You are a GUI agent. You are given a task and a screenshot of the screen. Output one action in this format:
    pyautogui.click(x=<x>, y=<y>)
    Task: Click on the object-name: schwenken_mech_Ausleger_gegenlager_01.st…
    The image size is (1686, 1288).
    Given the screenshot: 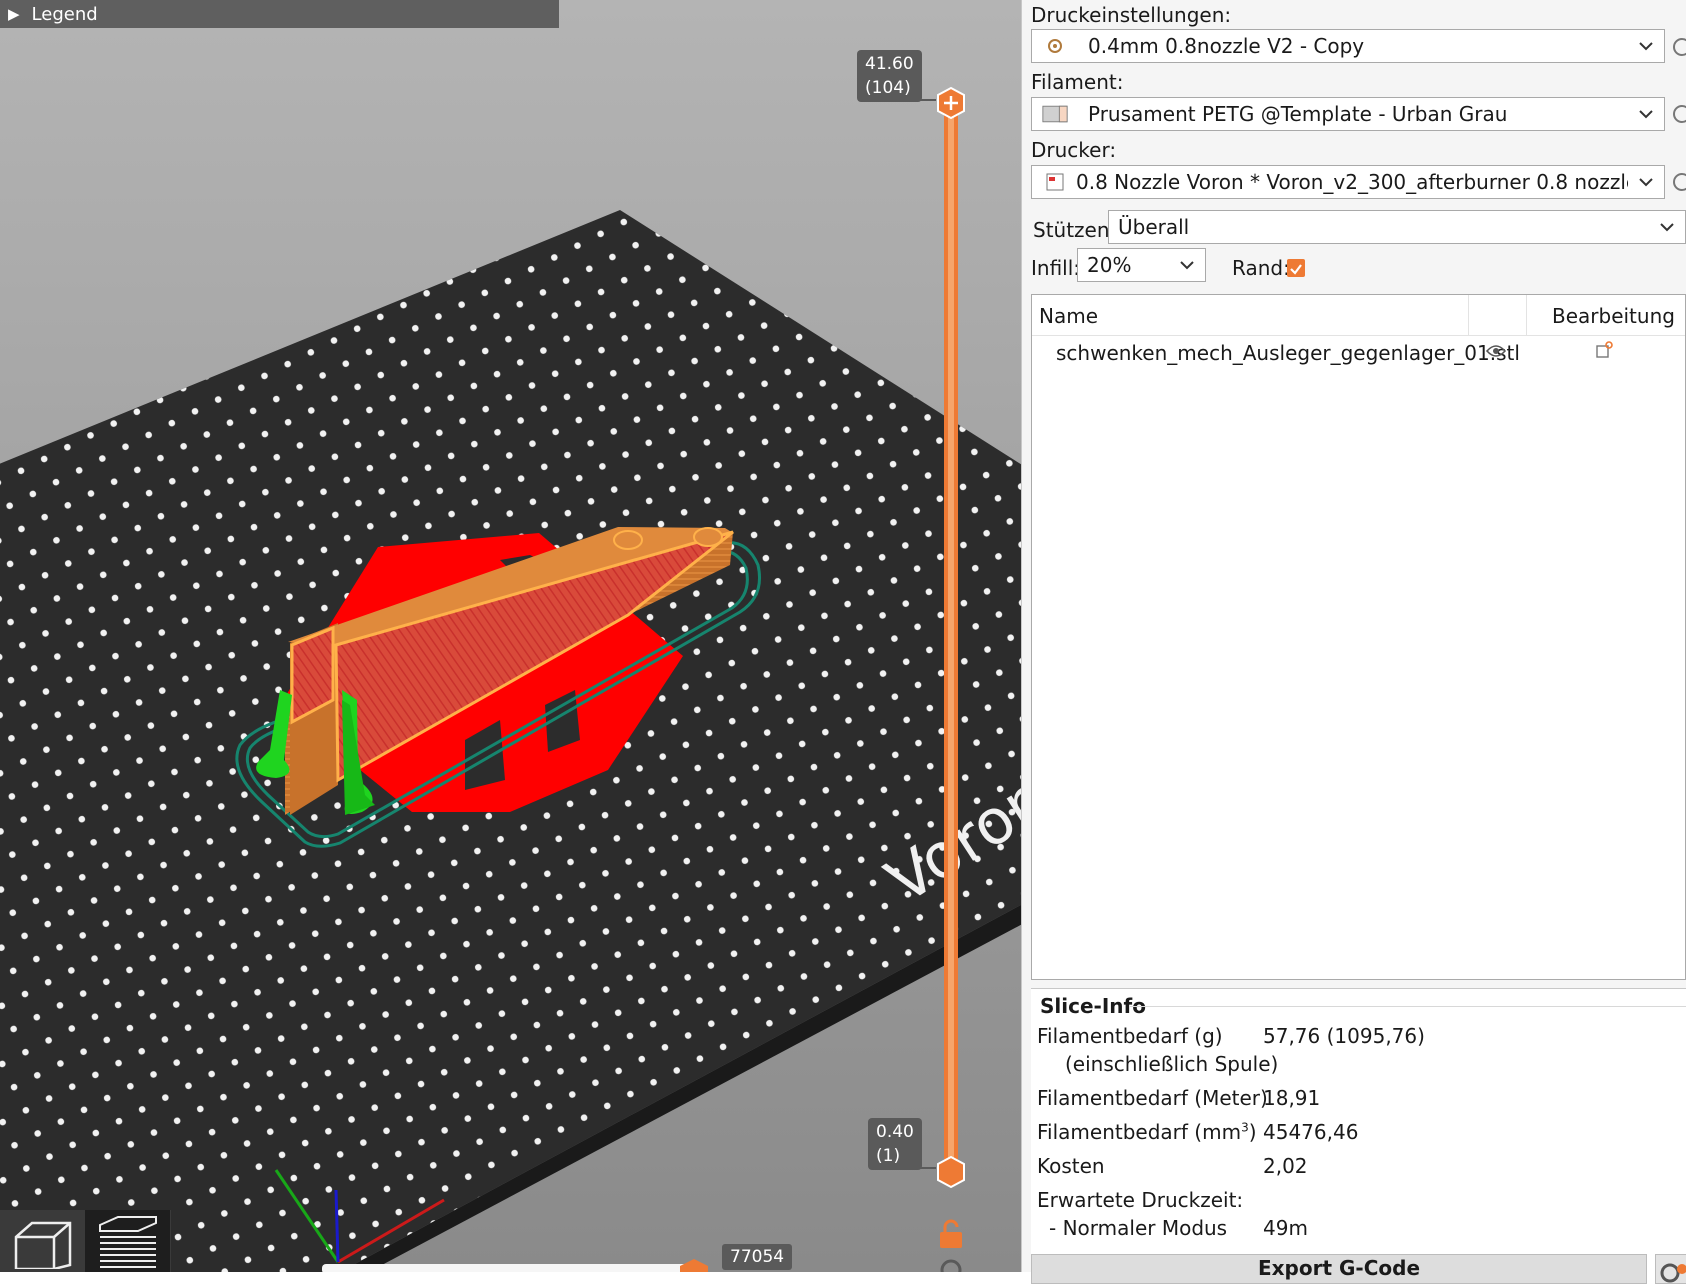 What is the action you would take?
    pyautogui.click(x=1288, y=353)
    